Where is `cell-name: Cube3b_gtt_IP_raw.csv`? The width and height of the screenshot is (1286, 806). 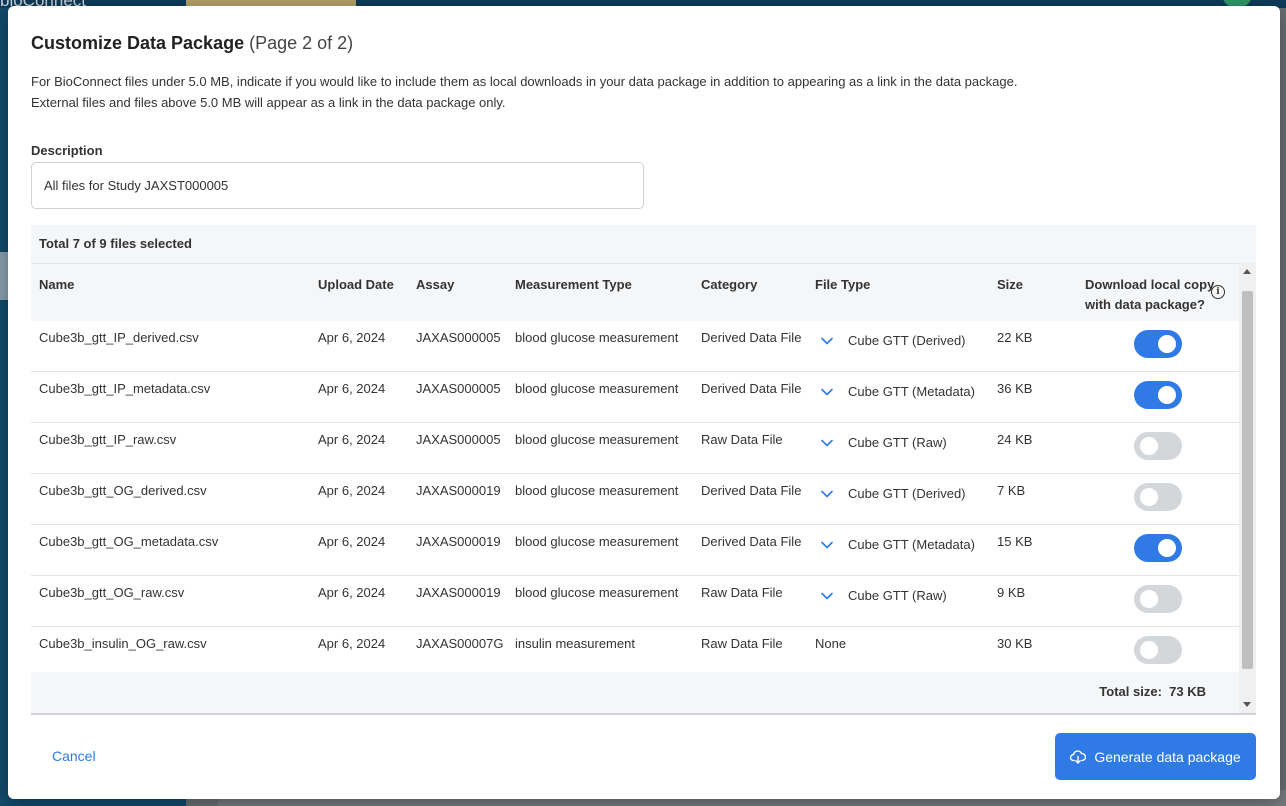
cell-name: Cube3b_gtt_IP_raw.csv is located at coordinates (108, 439).